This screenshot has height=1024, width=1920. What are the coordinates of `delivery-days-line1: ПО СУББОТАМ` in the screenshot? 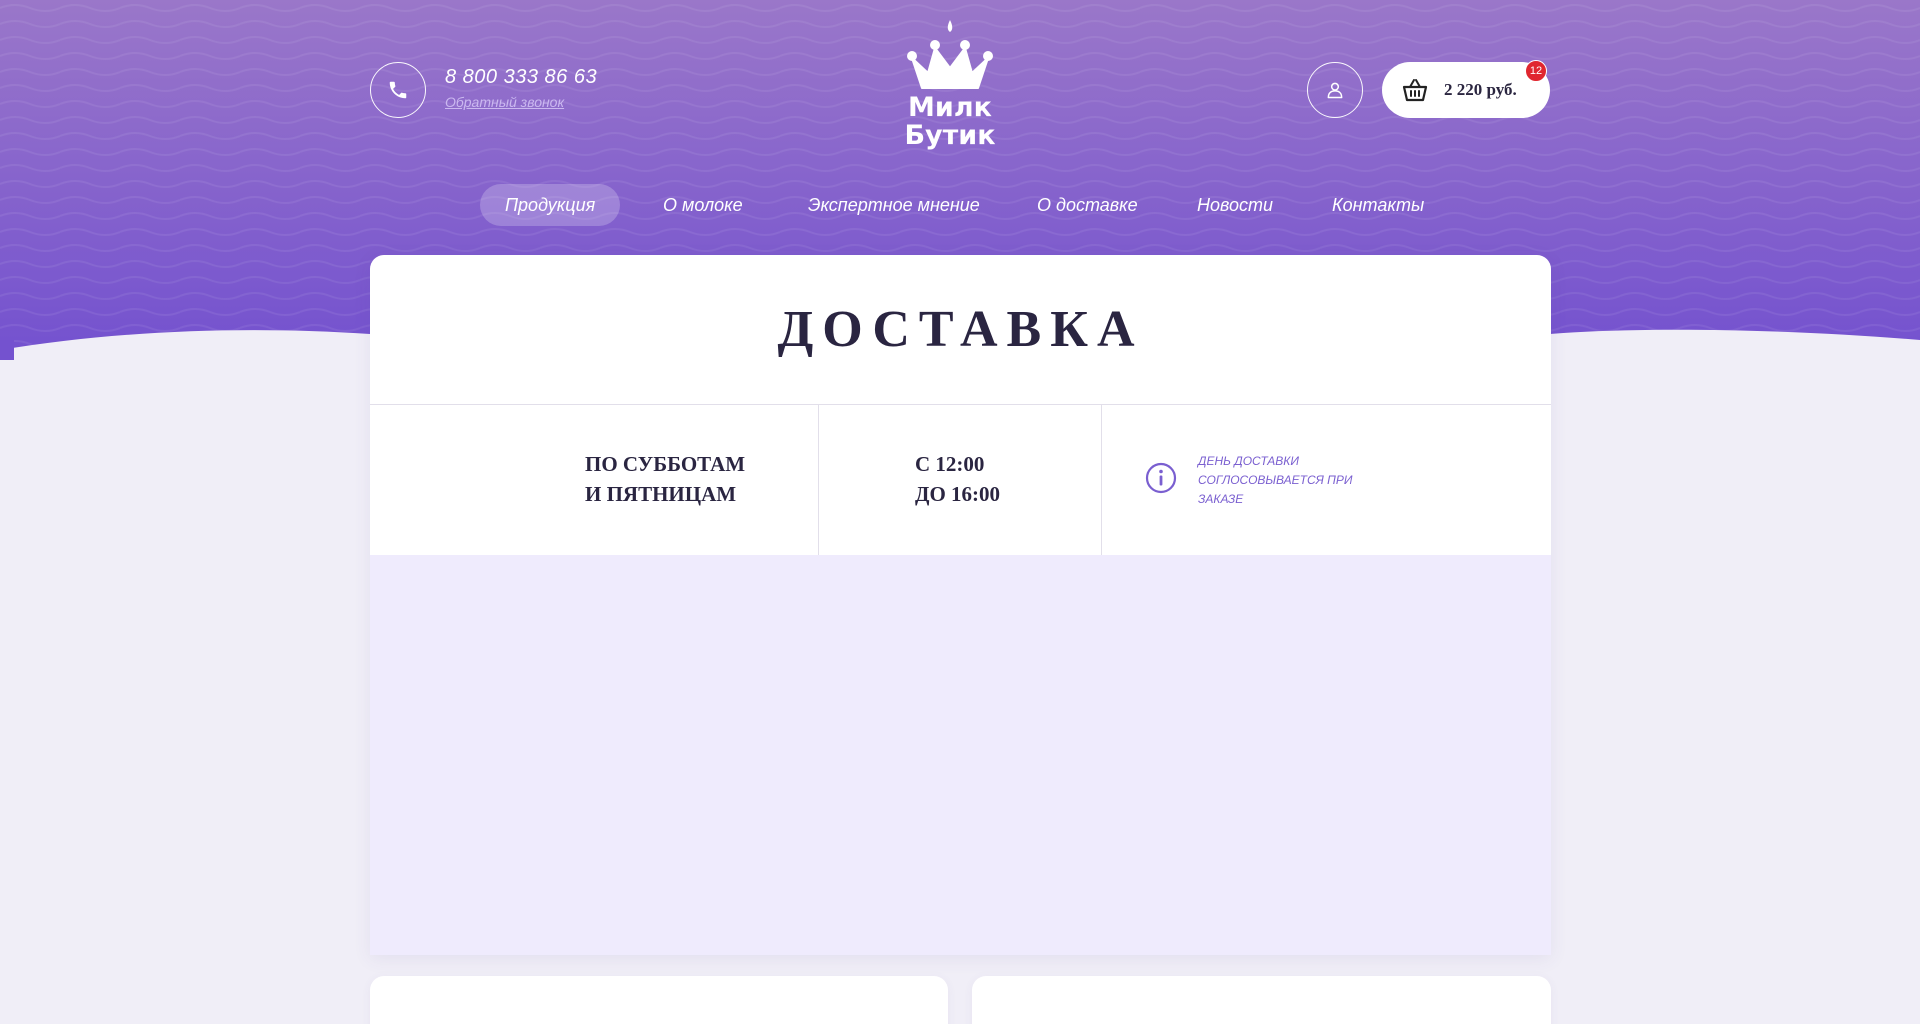 It's located at (665, 464).